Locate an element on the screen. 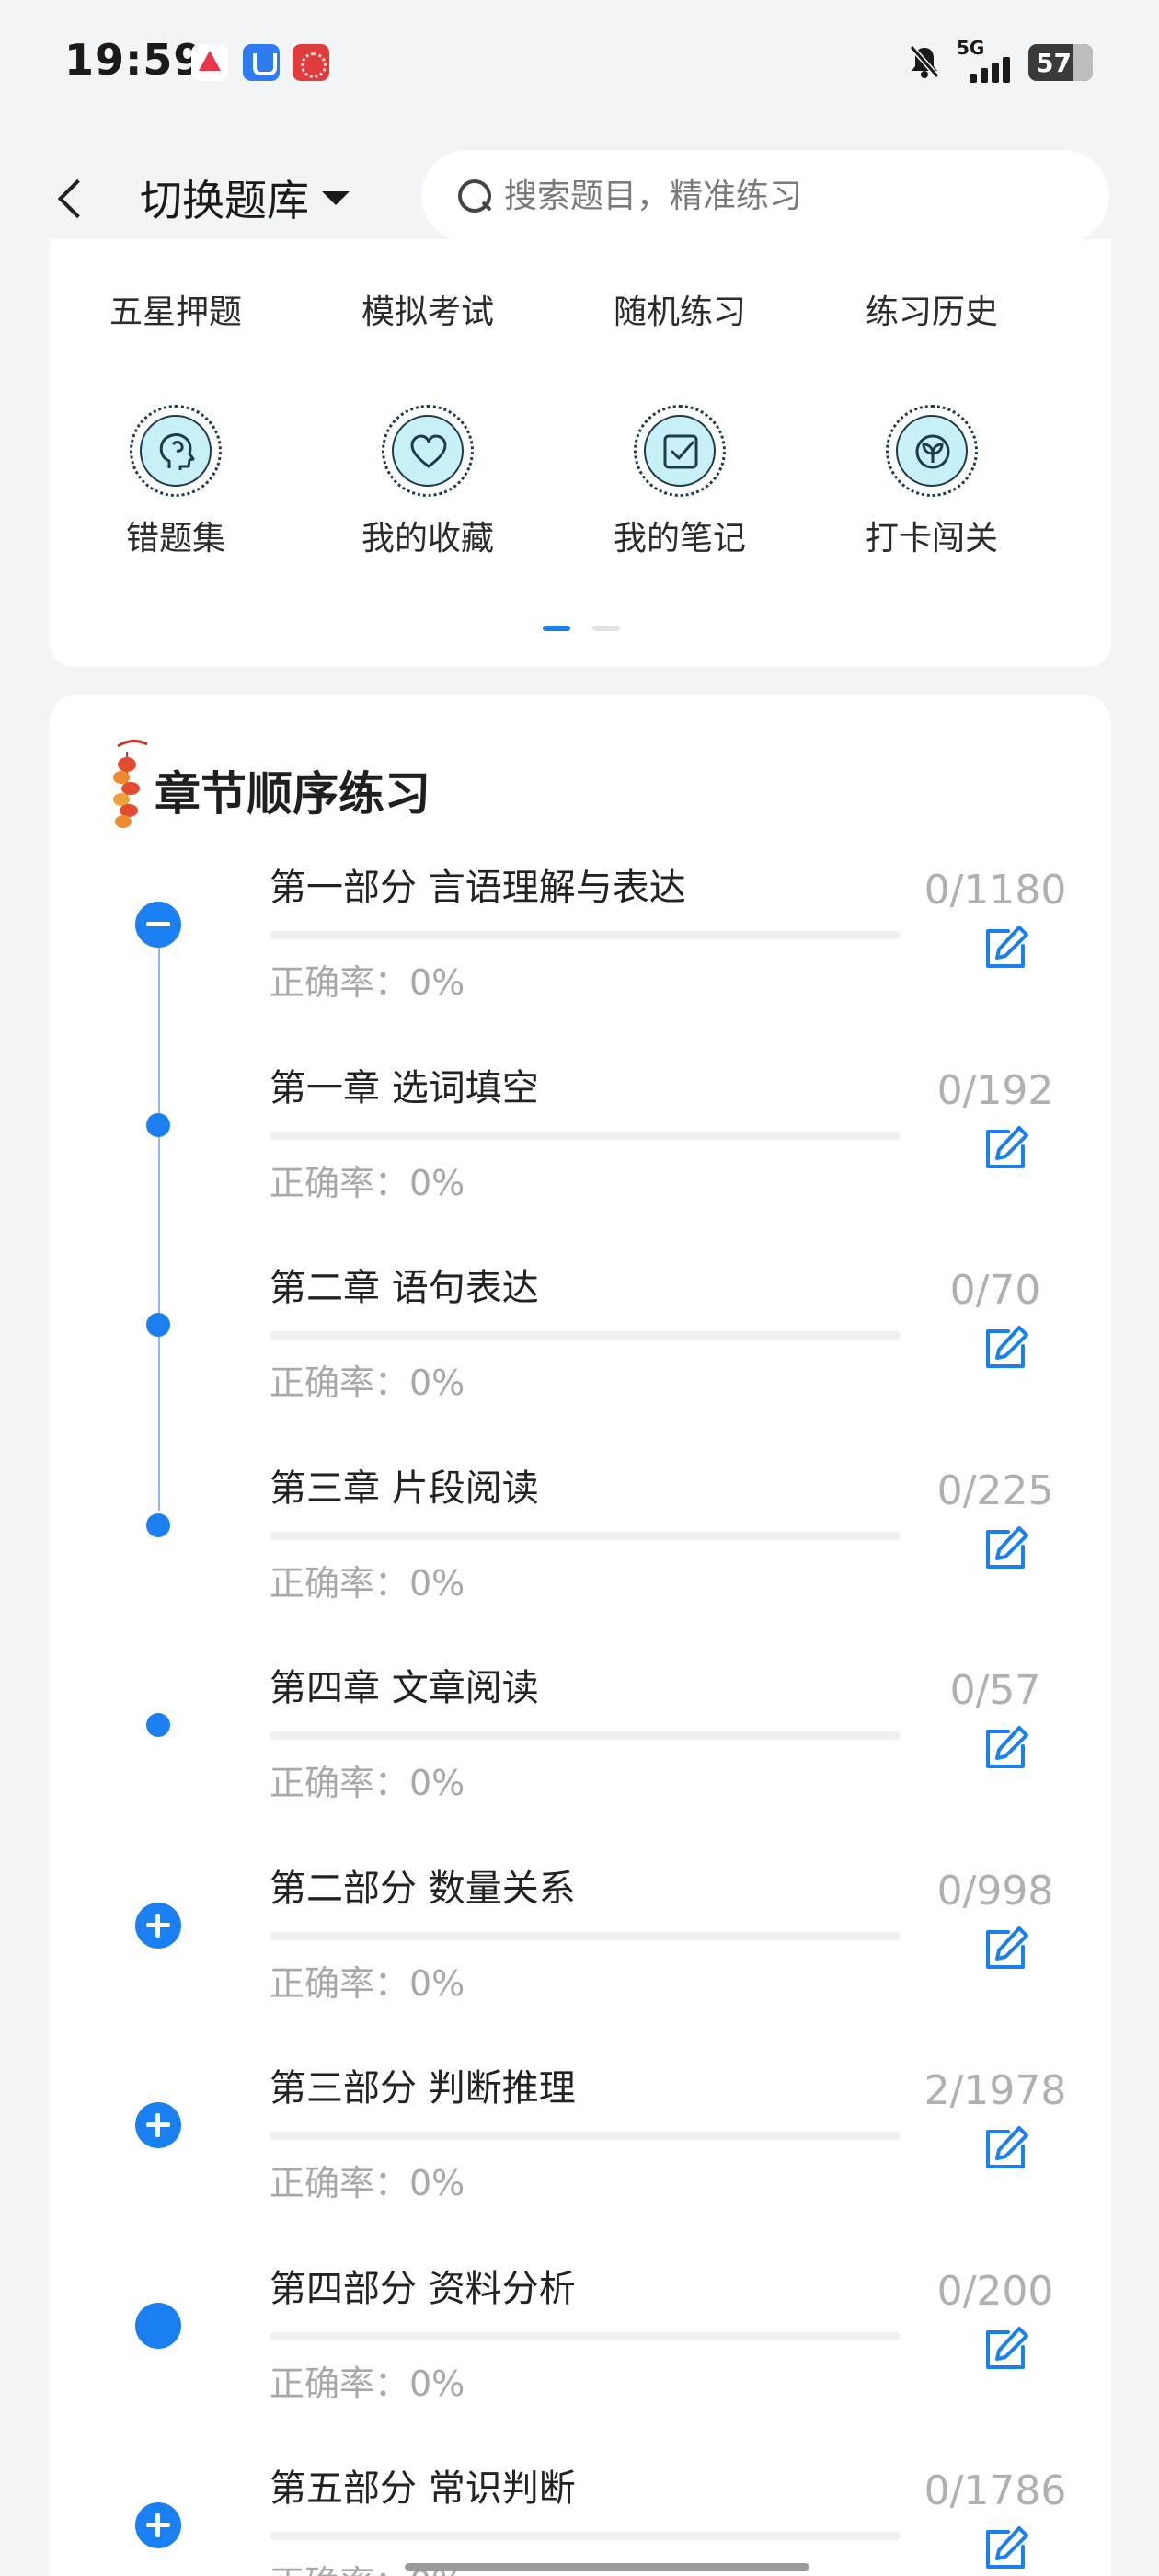 The height and width of the screenshot is (2576, 1159). chapter-row: 第一部分 言语理解与表达 正确率：0% 0/1180 is located at coordinates (580, 957).